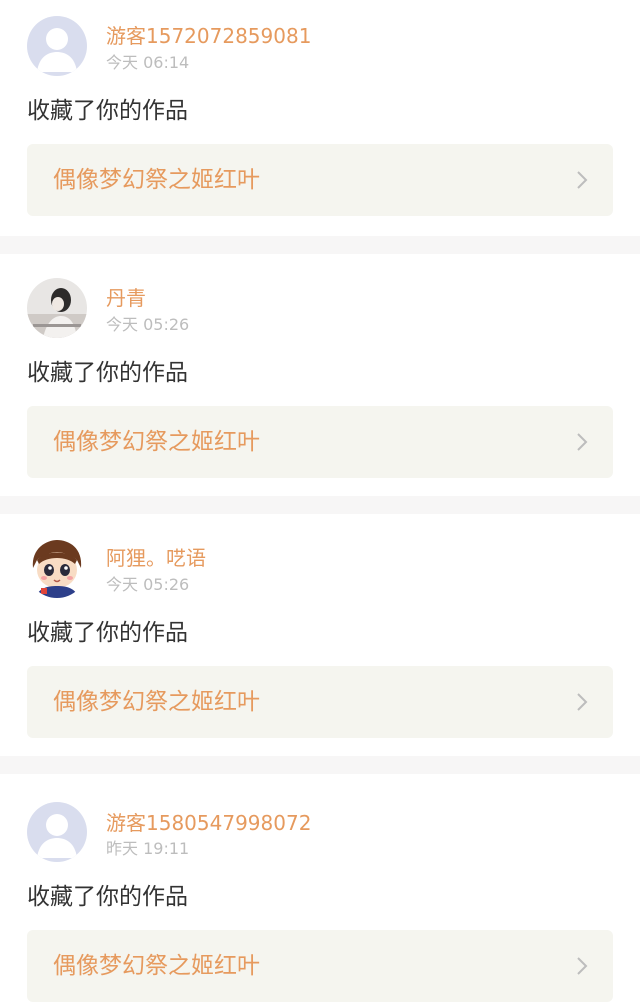 The width and height of the screenshot is (640, 1006). Describe the element at coordinates (148, 848) in the screenshot. I see `timestamp: 昨天 19:11` at that location.